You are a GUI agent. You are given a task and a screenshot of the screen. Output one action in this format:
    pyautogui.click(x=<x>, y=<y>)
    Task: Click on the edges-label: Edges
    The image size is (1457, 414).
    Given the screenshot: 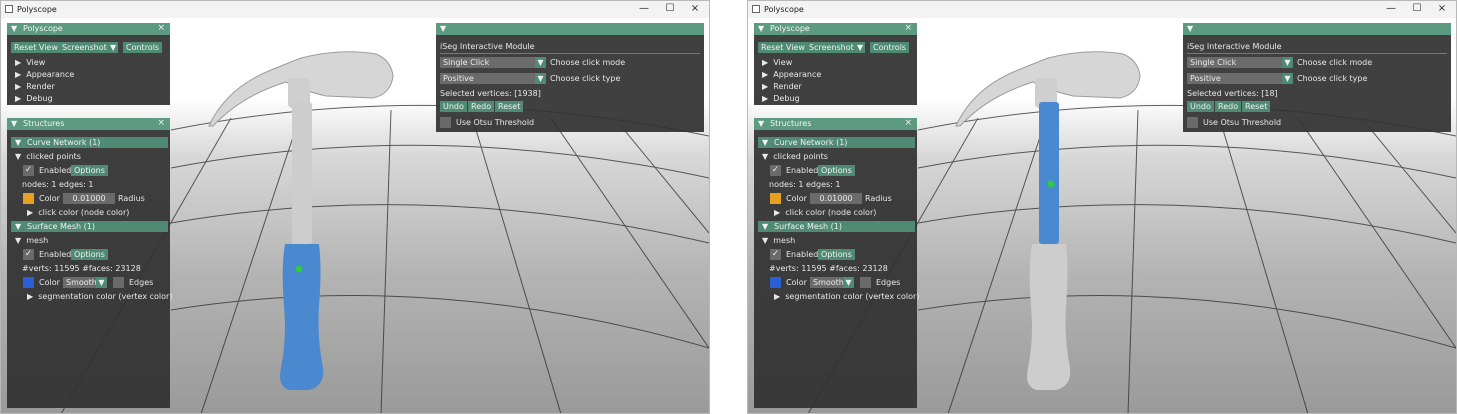 What is the action you would take?
    pyautogui.click(x=141, y=282)
    